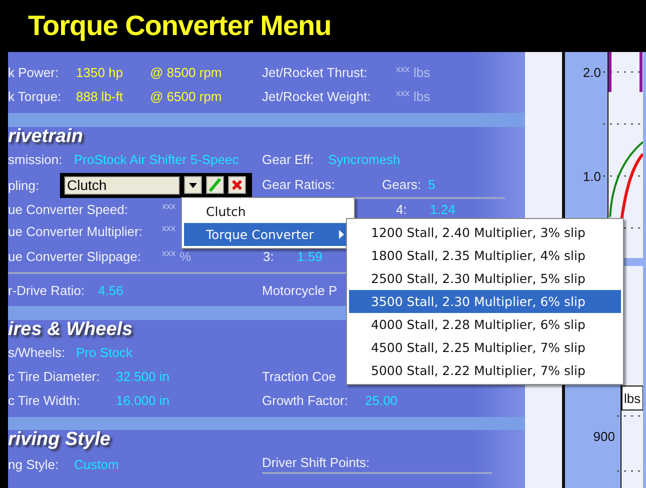  Describe the element at coordinates (47, 290) in the screenshot. I see `field-label: r-Drive Ratio:` at that location.